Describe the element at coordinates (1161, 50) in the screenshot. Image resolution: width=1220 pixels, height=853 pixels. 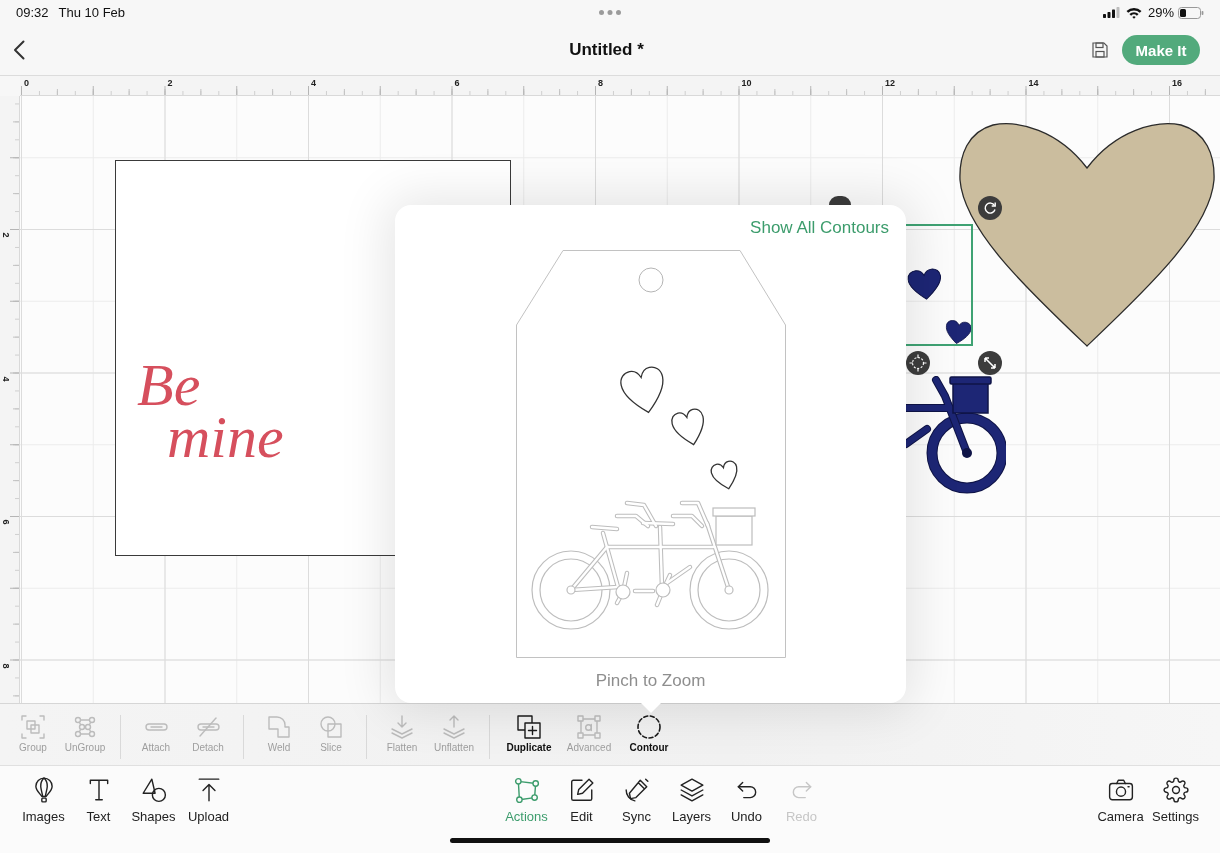
I see `make-it-button: Make It` at that location.